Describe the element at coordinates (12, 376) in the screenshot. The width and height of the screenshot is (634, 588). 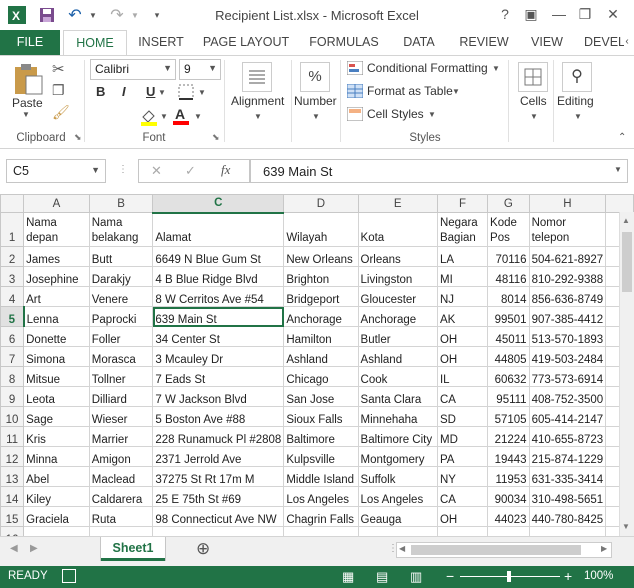
I see `row-header: 8` at that location.